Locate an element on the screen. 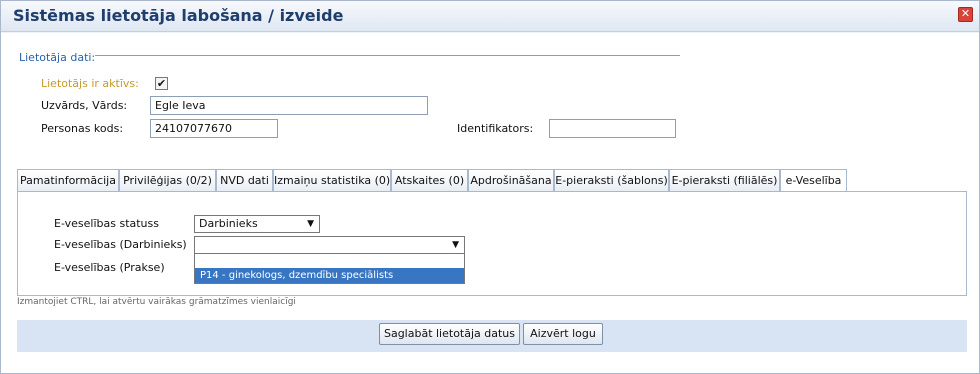 This screenshot has width=980, height=374. eveseliba-employee-label: E-veselības (Darbinieks) is located at coordinates (120, 244).